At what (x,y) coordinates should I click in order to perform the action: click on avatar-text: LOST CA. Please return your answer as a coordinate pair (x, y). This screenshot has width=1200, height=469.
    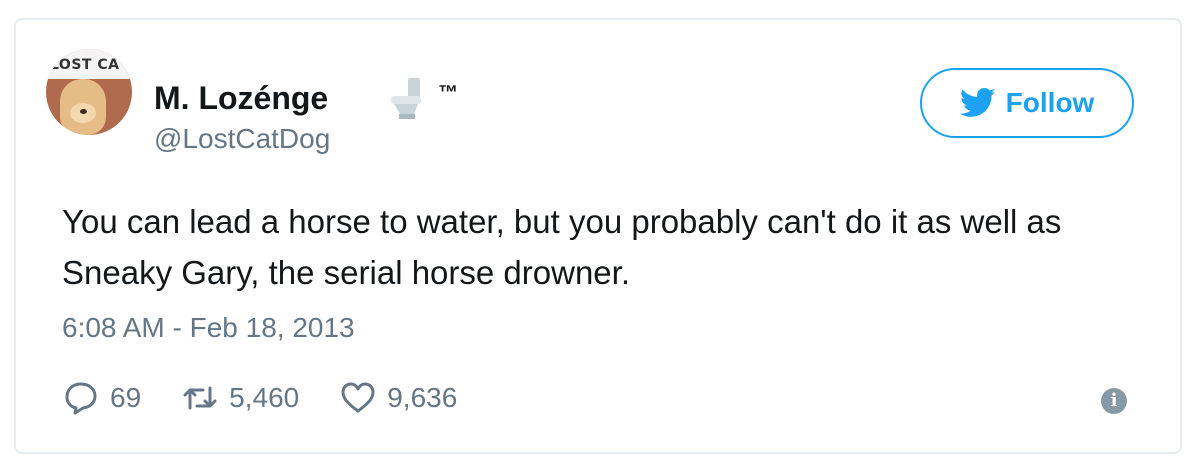
    Looking at the image, I should click on (85, 65).